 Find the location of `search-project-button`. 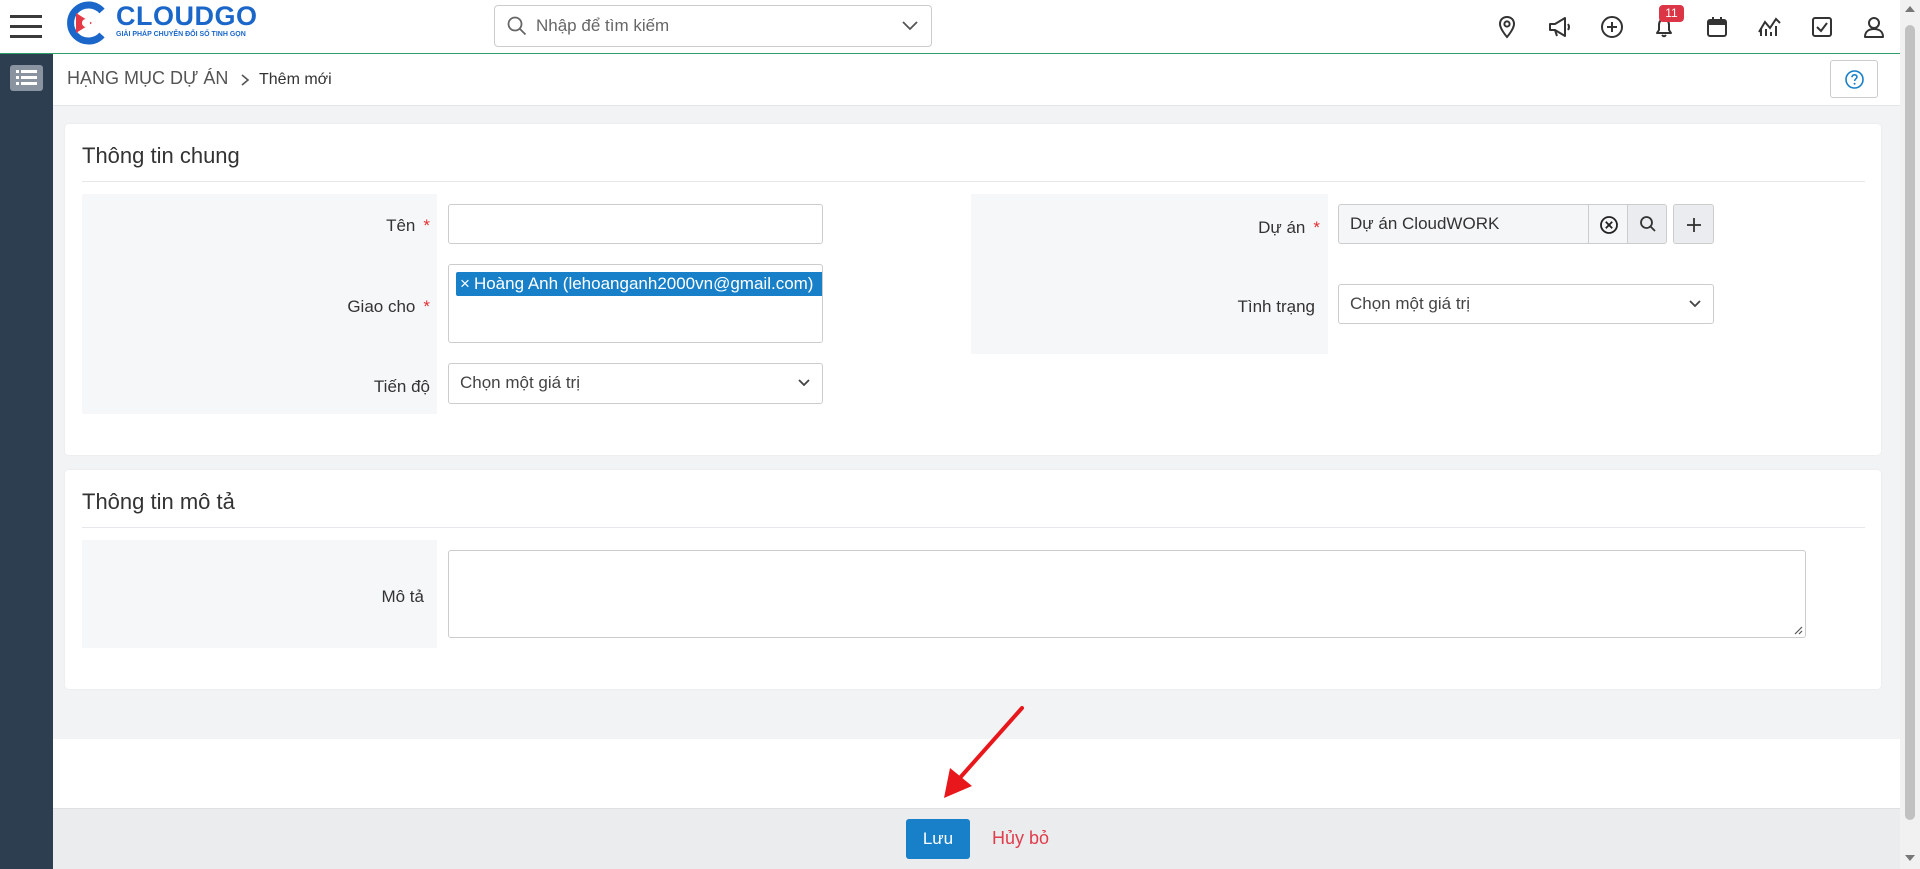

search-project-button is located at coordinates (1647, 224).